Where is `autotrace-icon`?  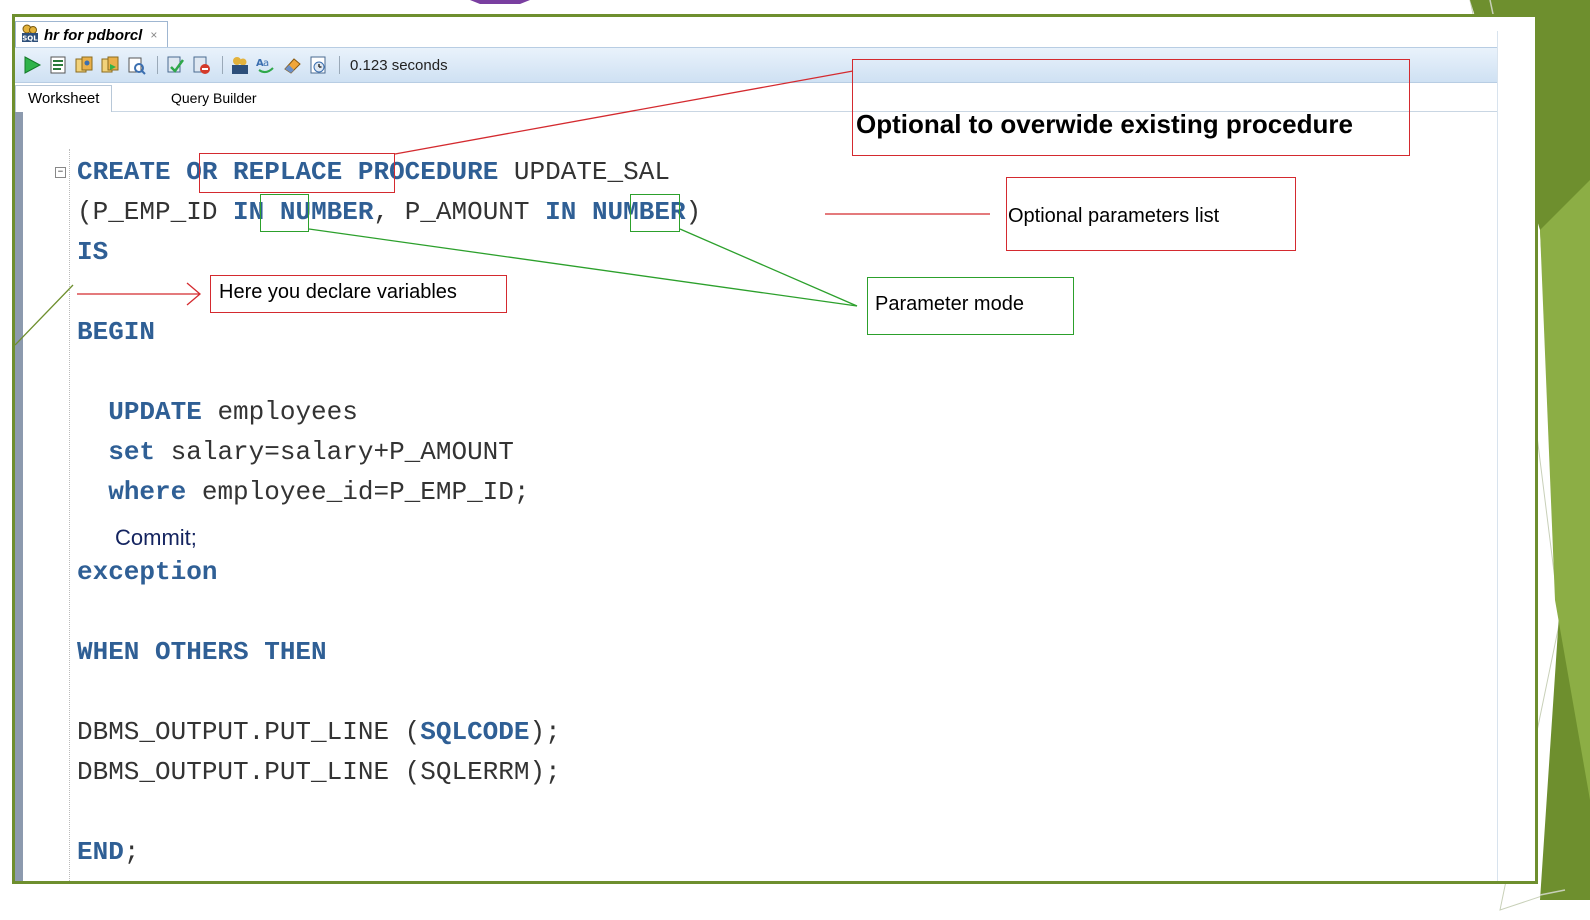 autotrace-icon is located at coordinates (84, 65).